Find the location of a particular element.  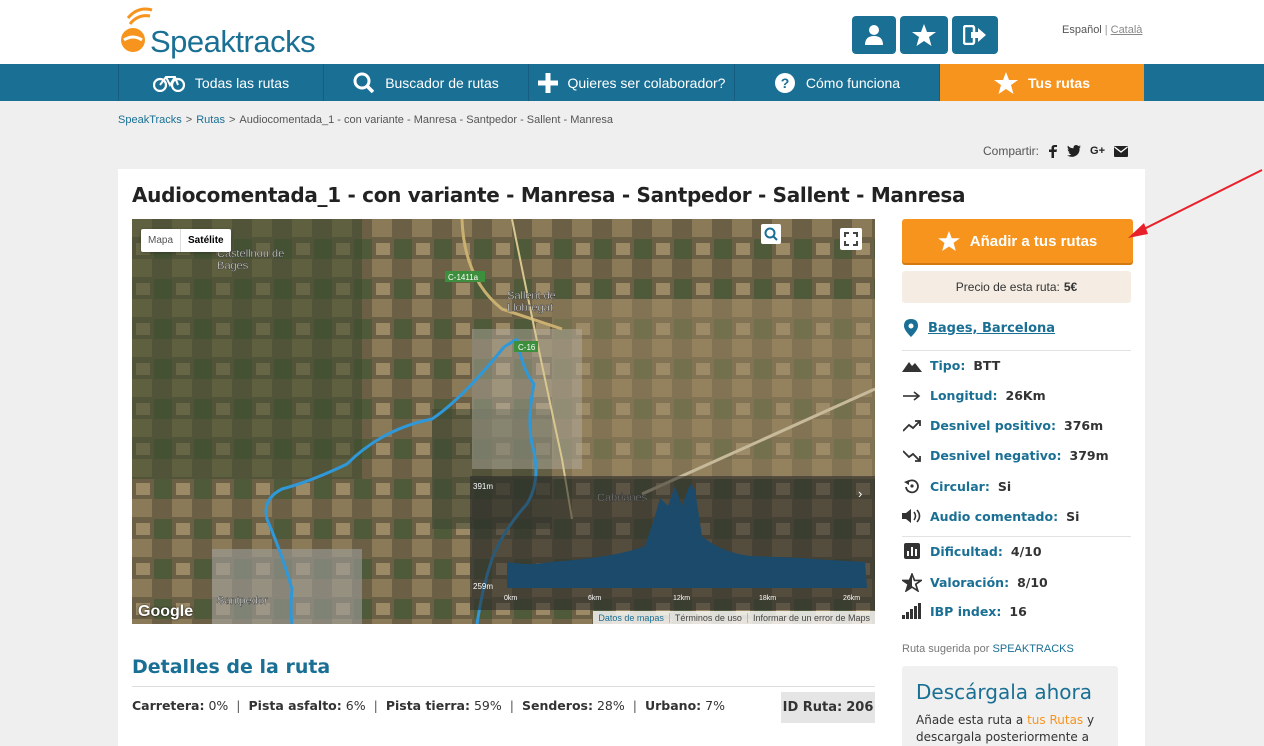

breadcrumb-root: SpeakTracks is located at coordinates (150, 120).